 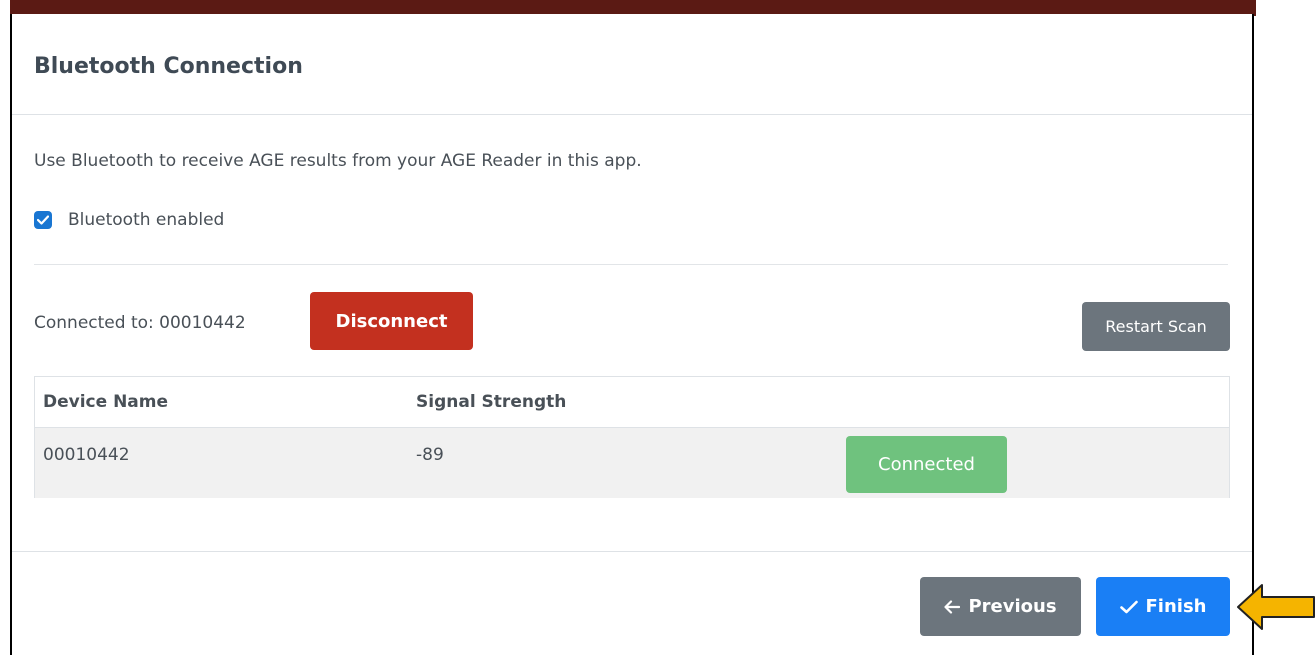 What do you see at coordinates (391, 321) in the screenshot?
I see `disconnect-button: Disconnect` at bounding box center [391, 321].